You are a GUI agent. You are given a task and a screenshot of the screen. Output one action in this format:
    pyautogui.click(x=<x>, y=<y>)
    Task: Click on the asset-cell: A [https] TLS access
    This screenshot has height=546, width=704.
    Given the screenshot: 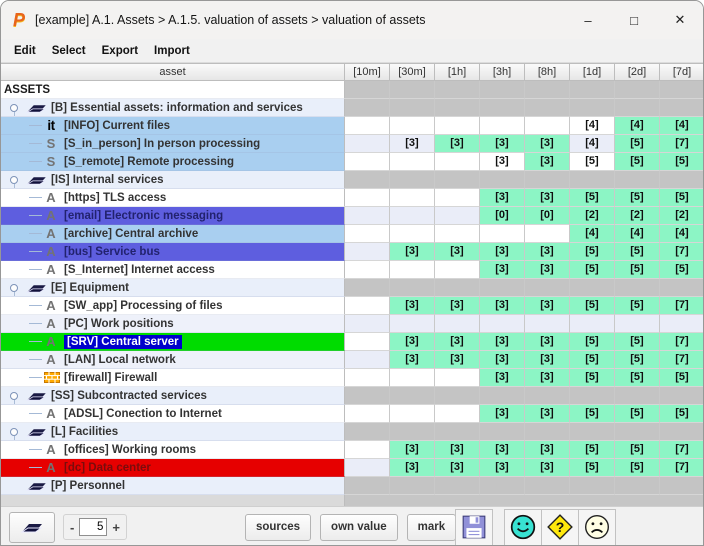 What is the action you would take?
    pyautogui.click(x=173, y=198)
    